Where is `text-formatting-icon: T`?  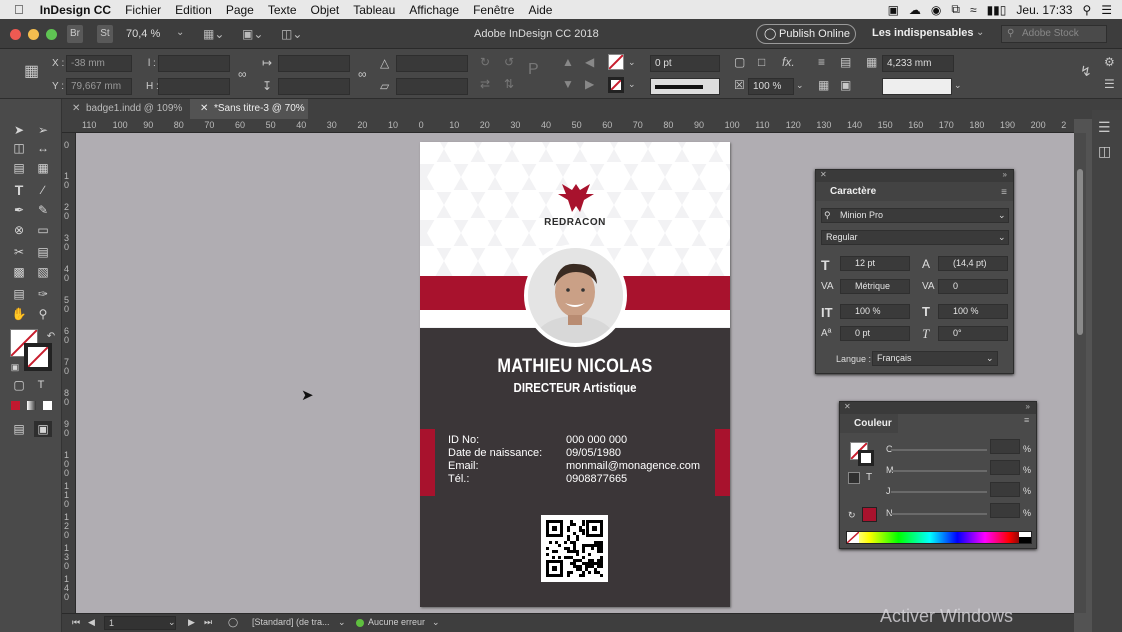 text-formatting-icon: T is located at coordinates (41, 385).